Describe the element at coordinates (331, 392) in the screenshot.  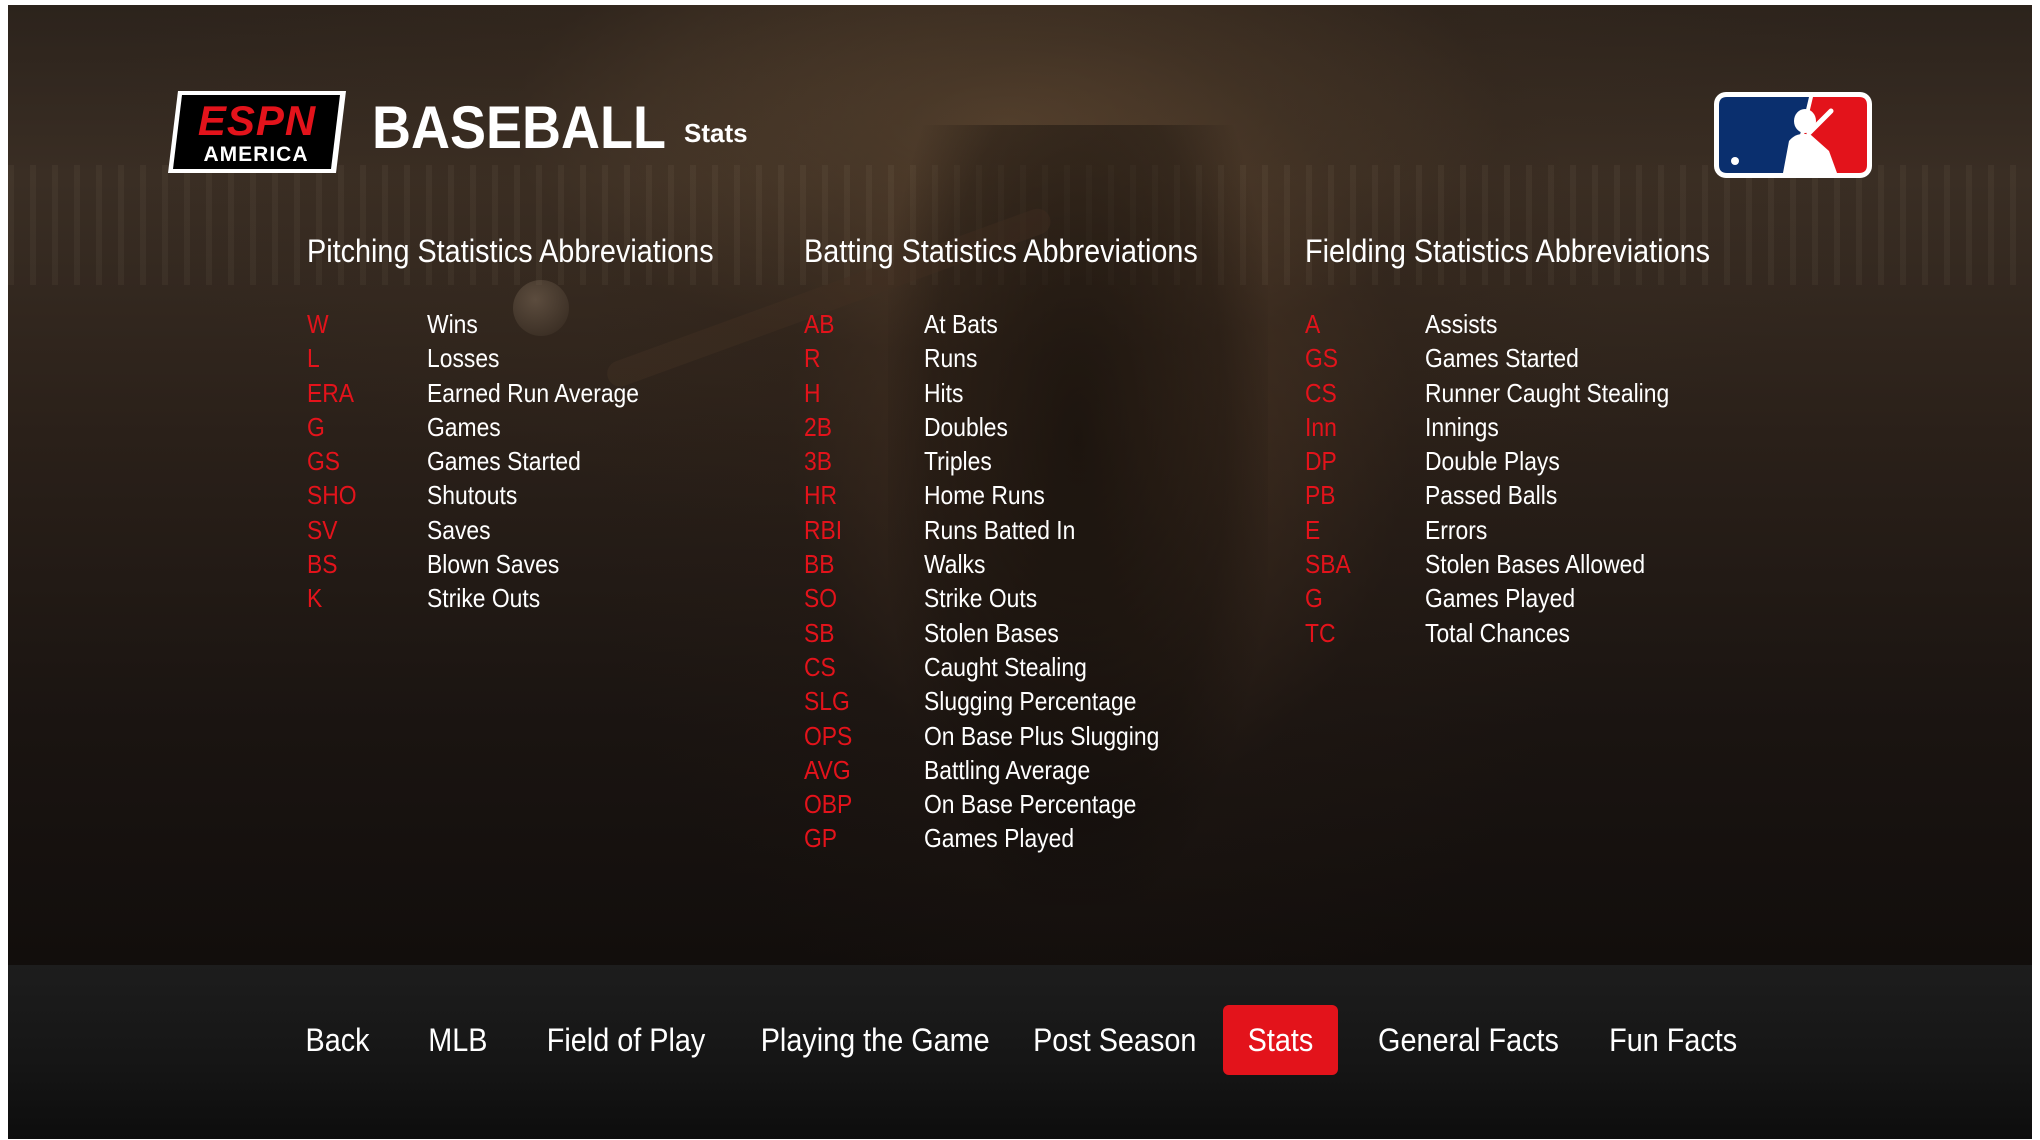
I see `stat-abbreviation: ERA` at that location.